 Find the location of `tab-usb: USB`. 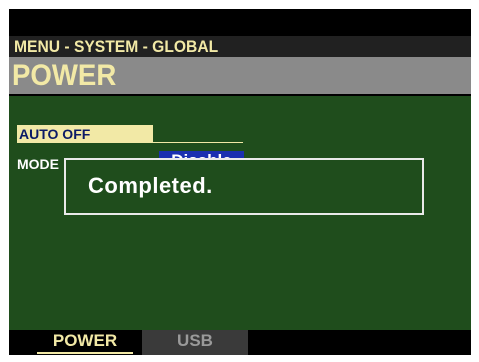

tab-usb: USB is located at coordinates (195, 342).